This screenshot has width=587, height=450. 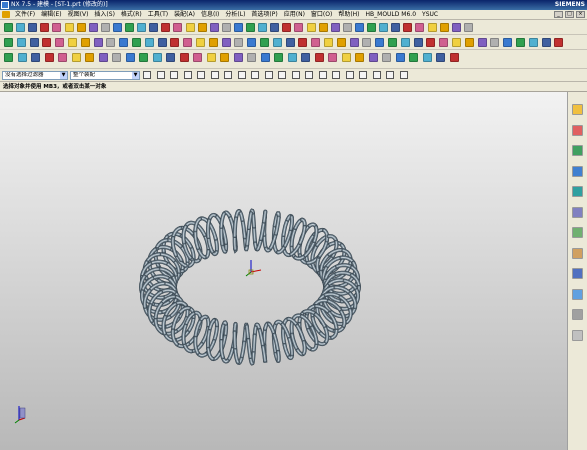 I want to click on menu-help: 帮助(H), so click(x=348, y=14).